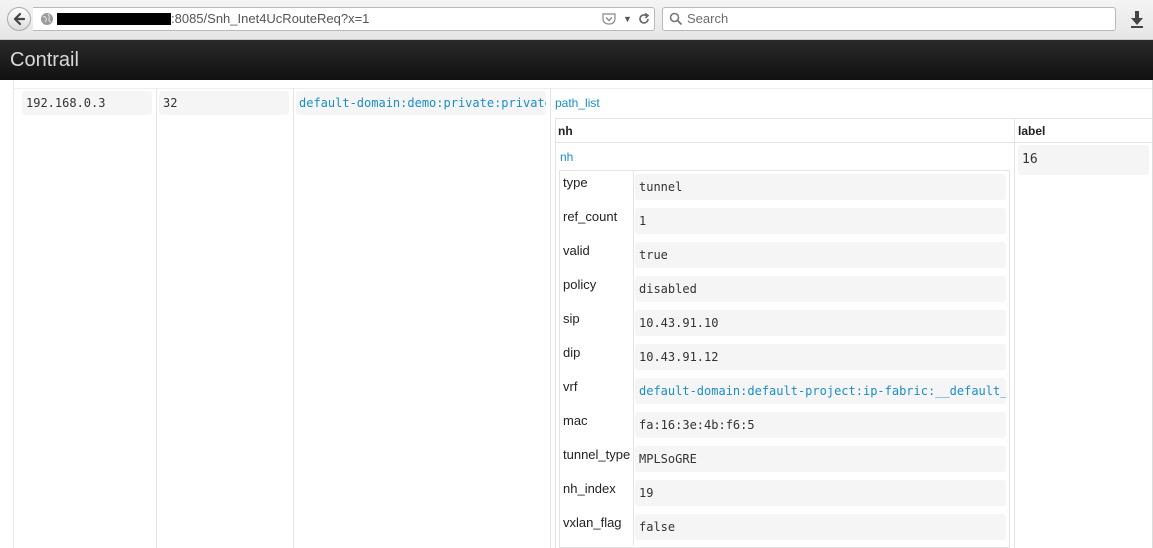 The height and width of the screenshot is (548, 1153). What do you see at coordinates (1032, 131) in the screenshot?
I see `label-column-header: label` at bounding box center [1032, 131].